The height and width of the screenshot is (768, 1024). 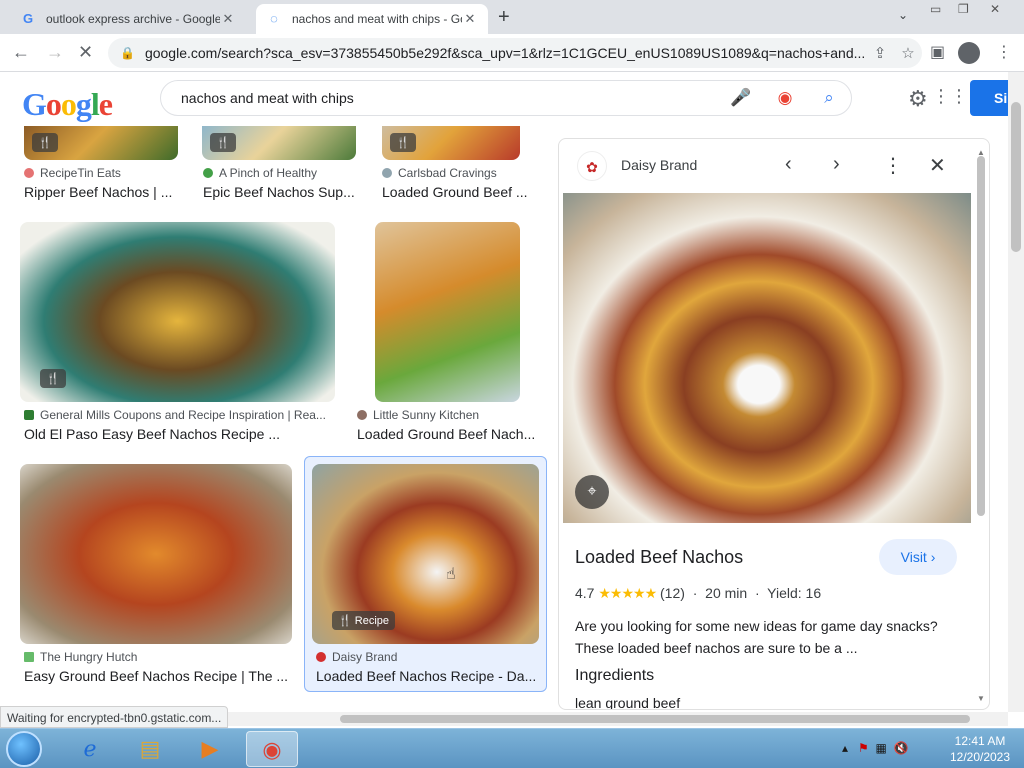 What do you see at coordinates (279, 143) in the screenshot?
I see `result-thumbnail-2: 🍴` at bounding box center [279, 143].